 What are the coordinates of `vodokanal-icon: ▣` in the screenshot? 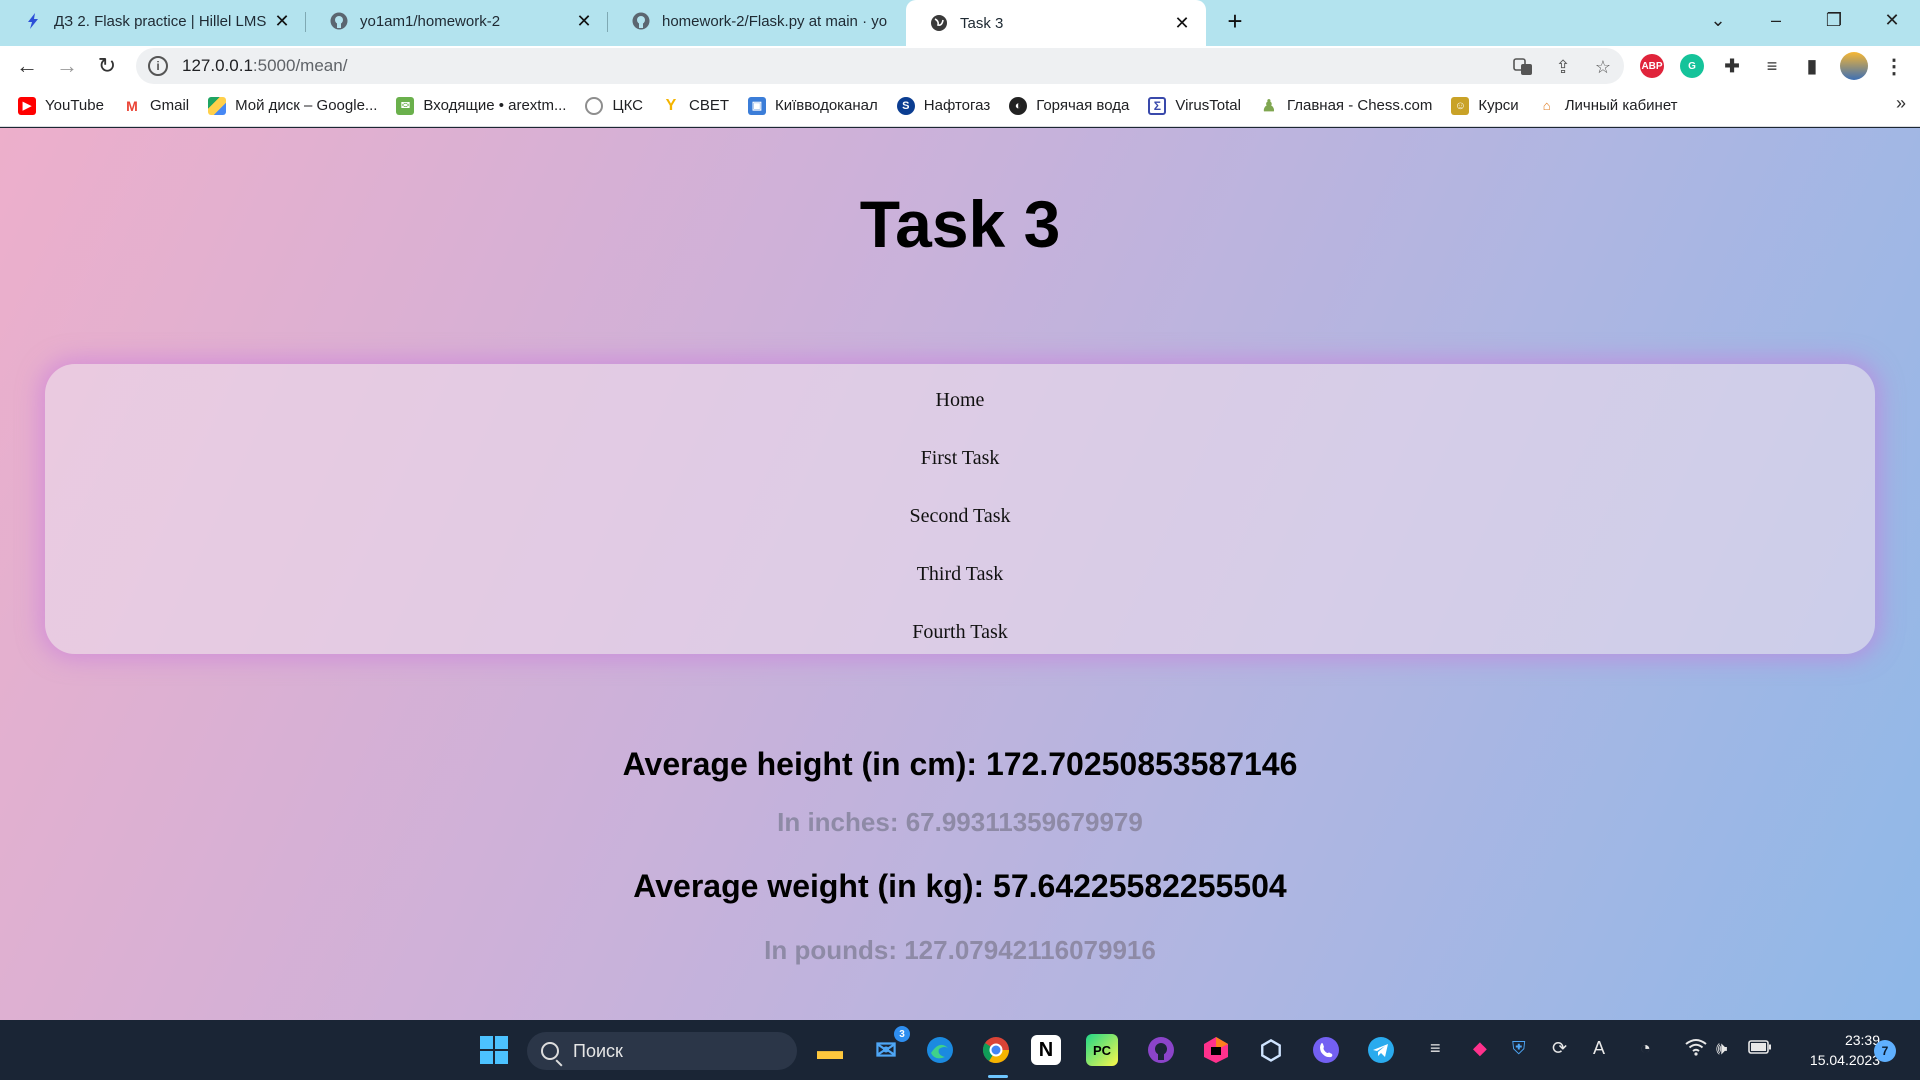 It's located at (757, 105).